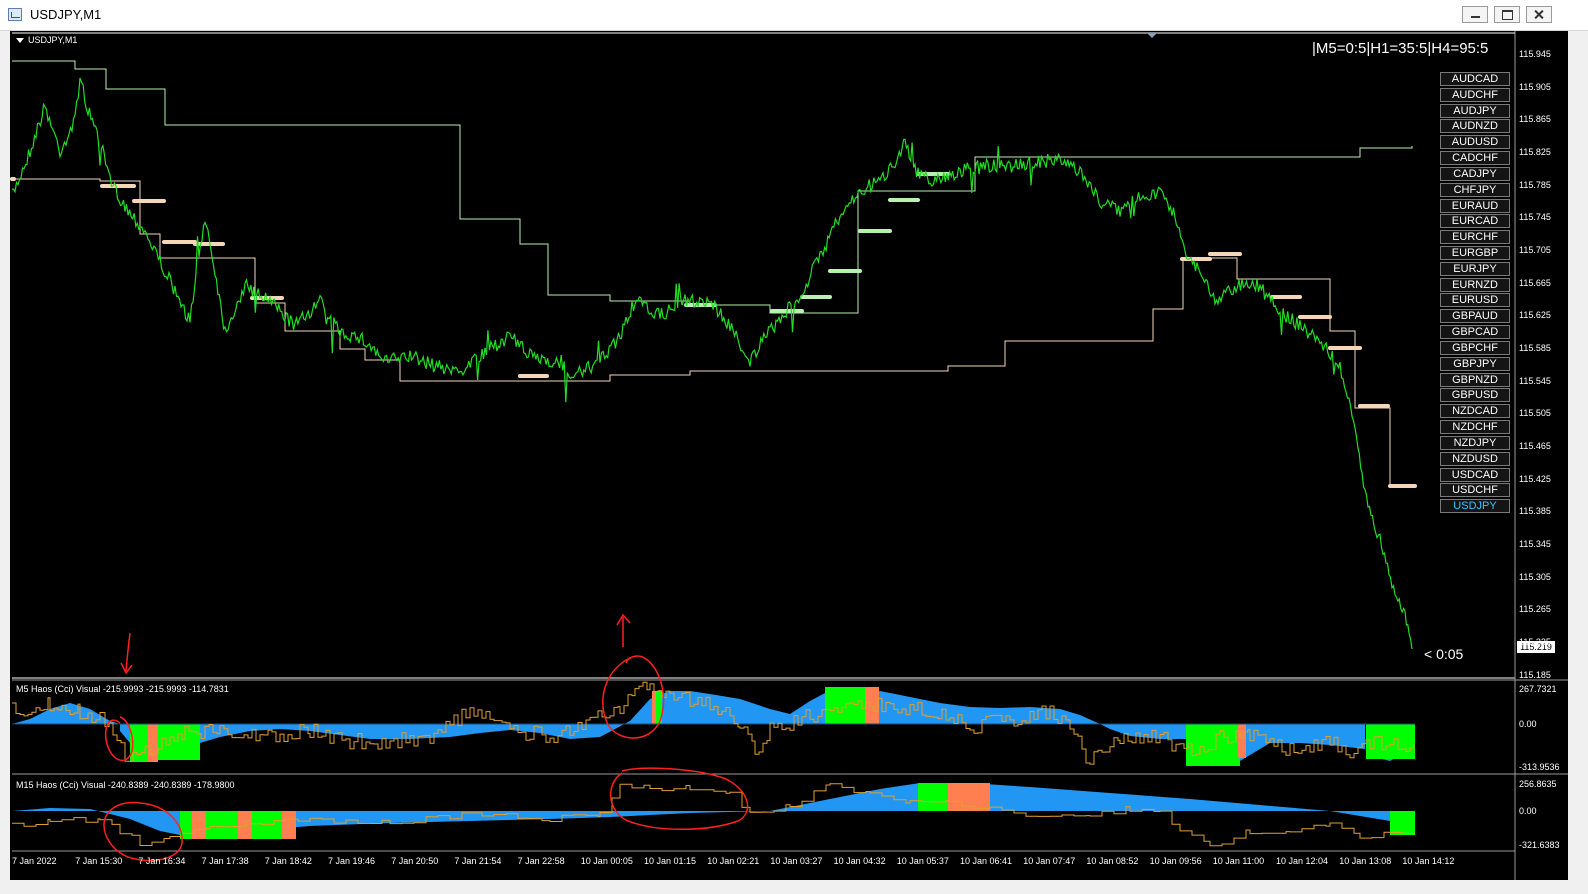 The width and height of the screenshot is (1588, 894). I want to click on symbol-button-nzdjpy: NZDJPY, so click(1475, 442).